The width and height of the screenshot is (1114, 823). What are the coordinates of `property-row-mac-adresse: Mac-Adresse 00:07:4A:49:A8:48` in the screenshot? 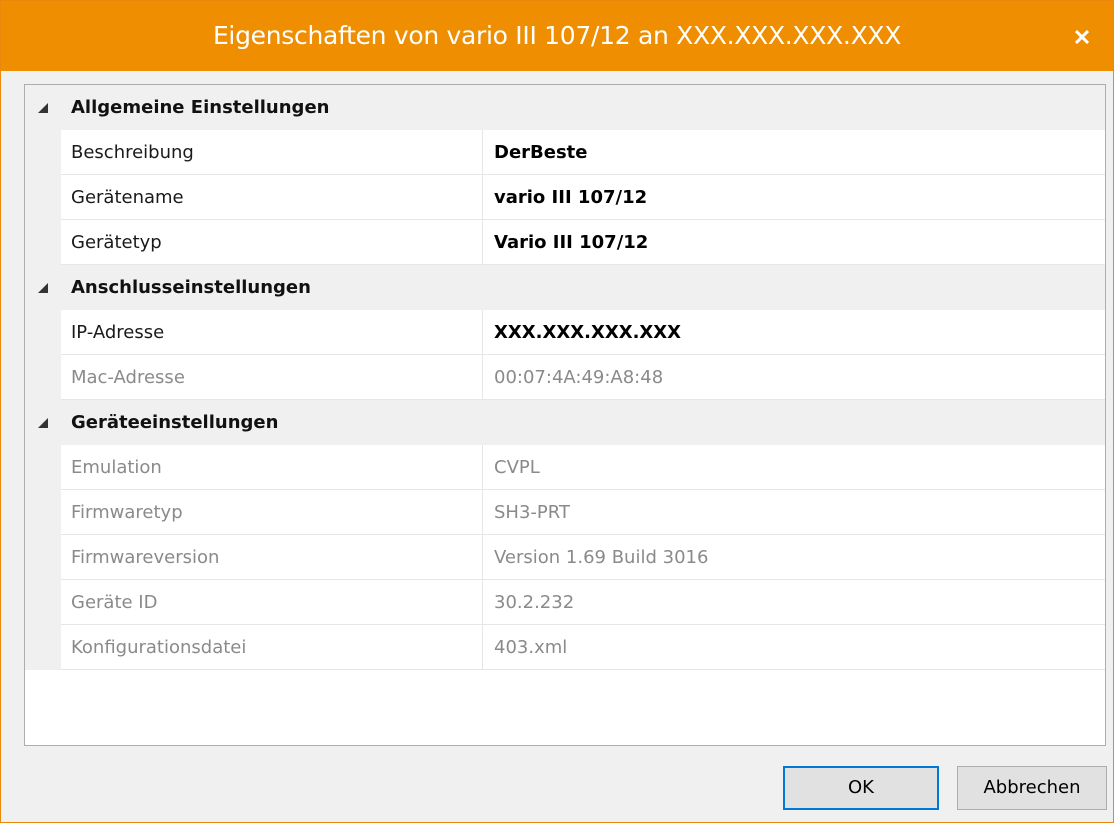 It's located at (565, 377).